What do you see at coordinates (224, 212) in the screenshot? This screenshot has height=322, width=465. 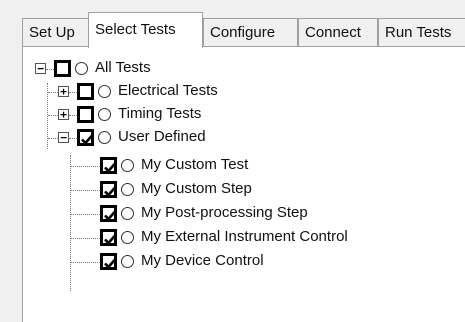 I see `tree-label: My Post-processing Step` at bounding box center [224, 212].